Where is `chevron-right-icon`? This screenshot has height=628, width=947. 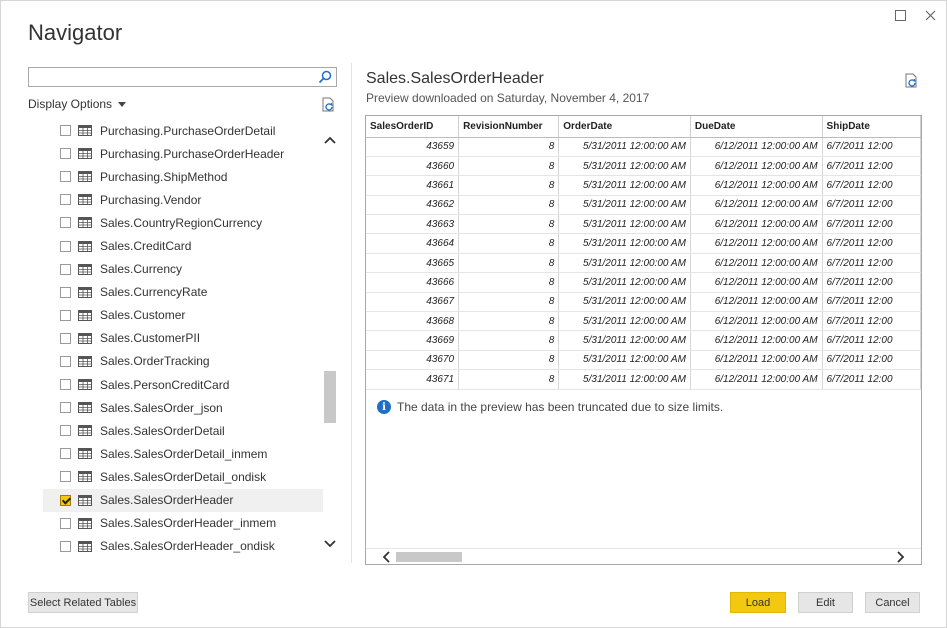
chevron-right-icon is located at coordinates (901, 557).